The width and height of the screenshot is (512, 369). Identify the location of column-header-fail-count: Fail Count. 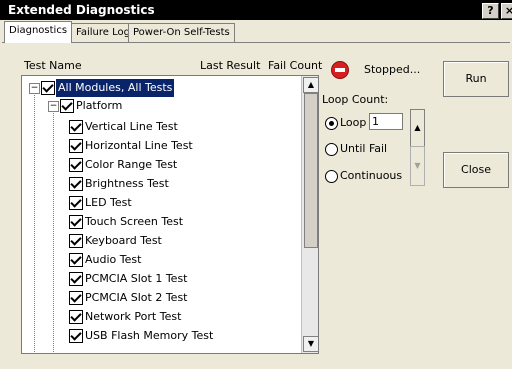
(295, 65).